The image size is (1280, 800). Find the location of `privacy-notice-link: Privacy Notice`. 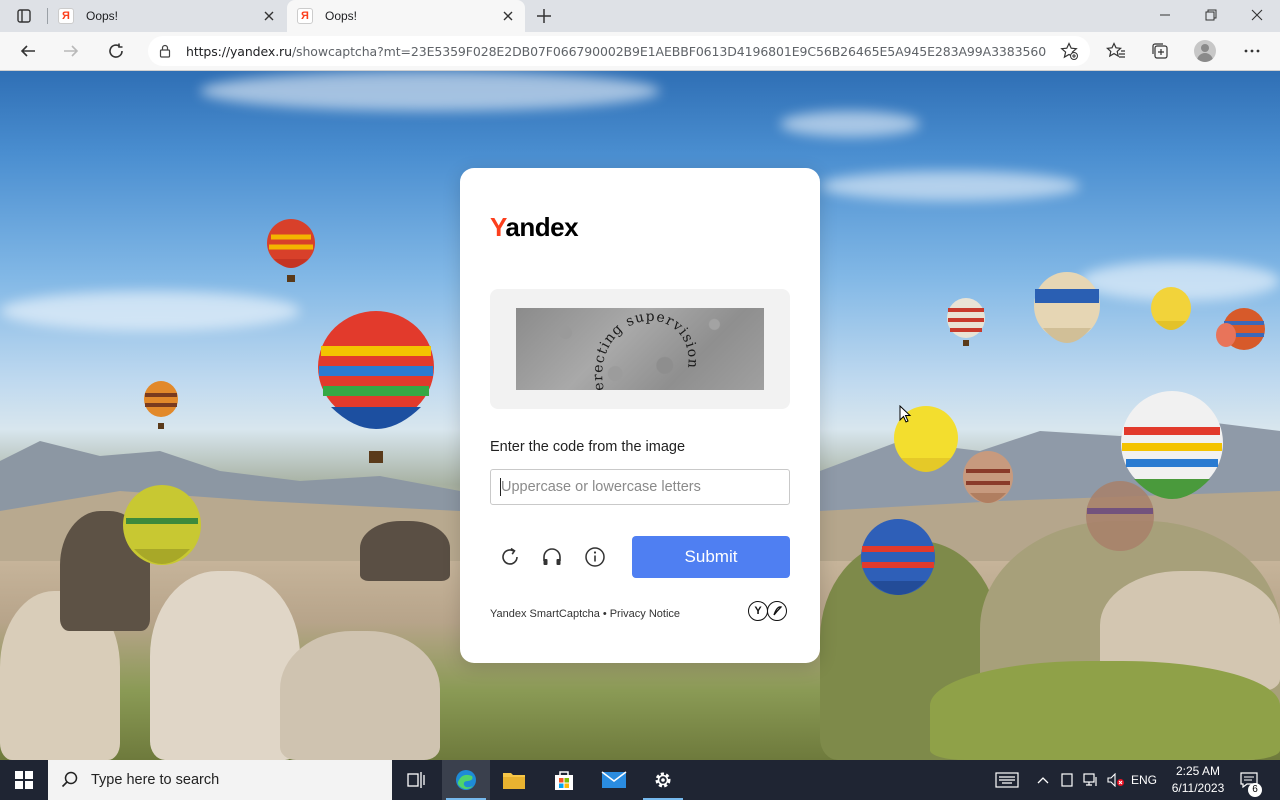

privacy-notice-link: Privacy Notice is located at coordinates (645, 614).